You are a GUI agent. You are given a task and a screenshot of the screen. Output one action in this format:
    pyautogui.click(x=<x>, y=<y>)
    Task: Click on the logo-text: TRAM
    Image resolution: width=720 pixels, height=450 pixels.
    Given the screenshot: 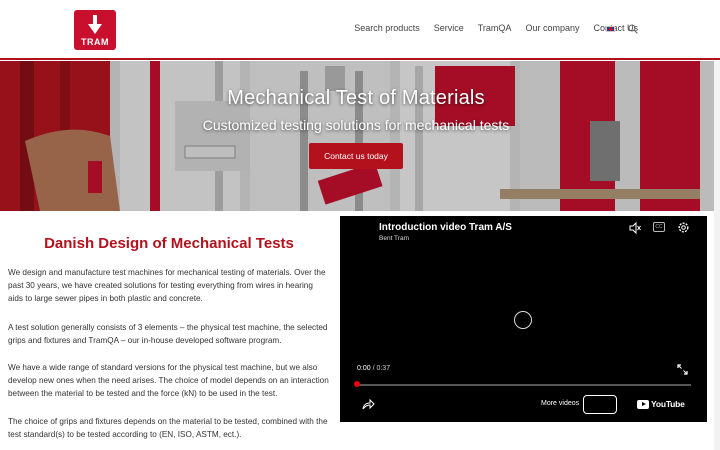 What is the action you would take?
    pyautogui.click(x=95, y=42)
    